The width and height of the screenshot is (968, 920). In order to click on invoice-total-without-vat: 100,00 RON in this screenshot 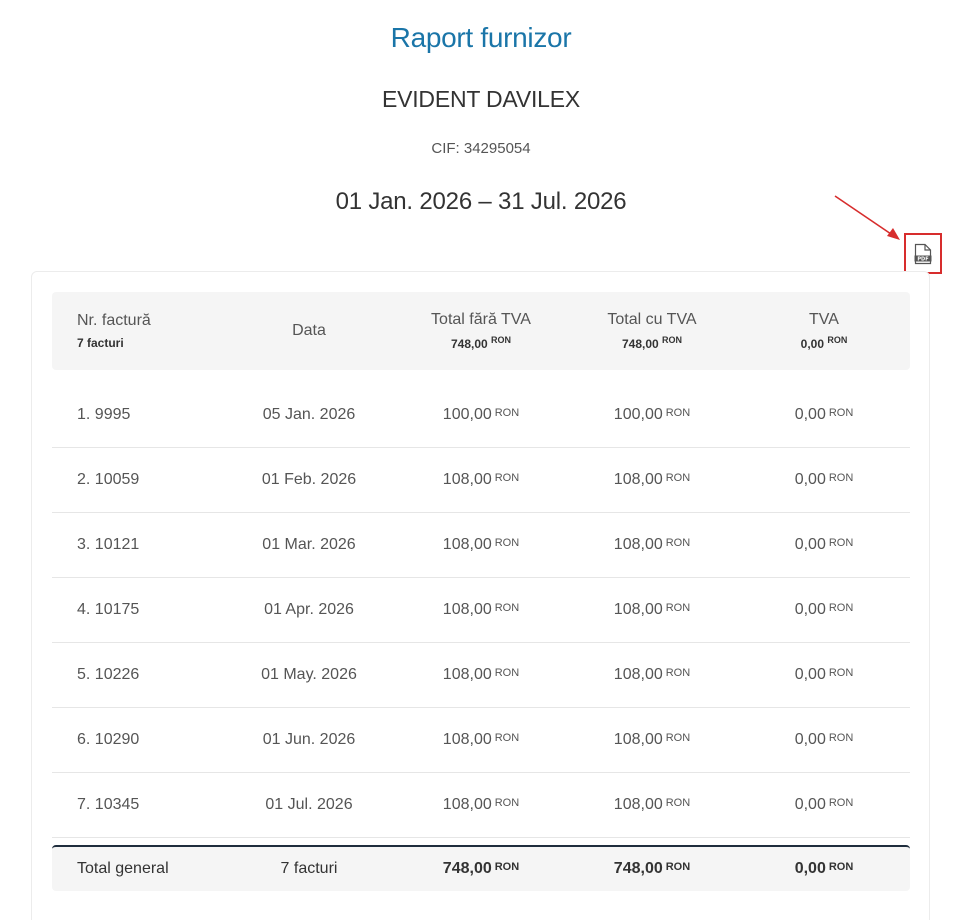, I will do `click(481, 414)`.